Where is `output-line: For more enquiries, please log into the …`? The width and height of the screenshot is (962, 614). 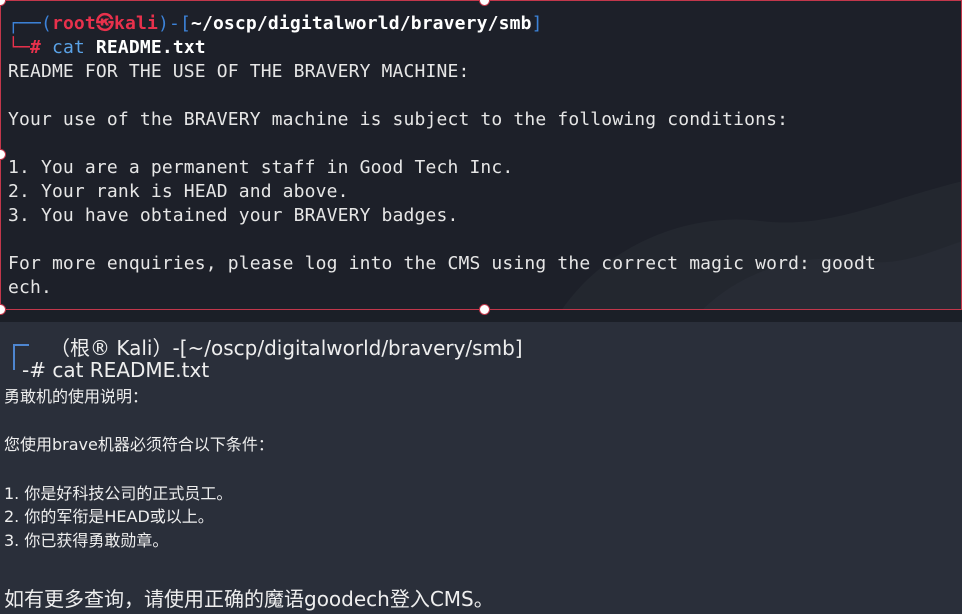 output-line: For more enquiries, please log into the … is located at coordinates (442, 263).